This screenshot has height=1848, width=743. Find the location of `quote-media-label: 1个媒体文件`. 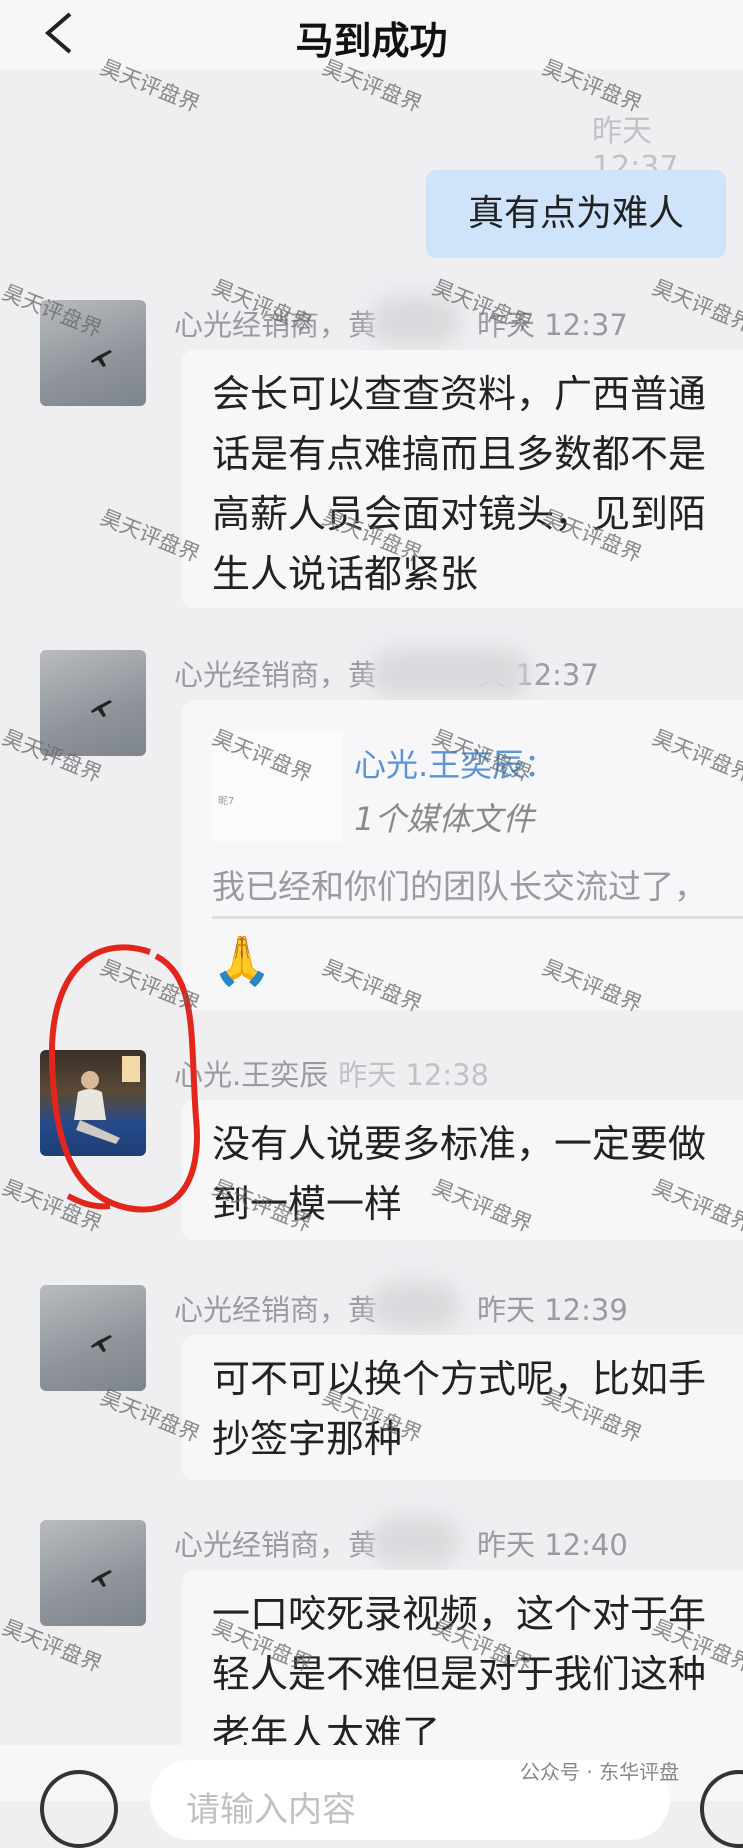

quote-media-label: 1个媒体文件 is located at coordinates (444, 819).